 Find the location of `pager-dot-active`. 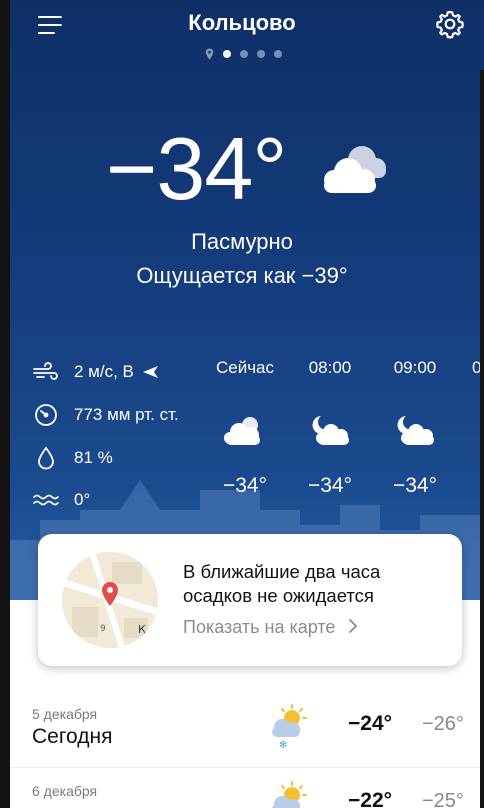

pager-dot-active is located at coordinates (227, 54).